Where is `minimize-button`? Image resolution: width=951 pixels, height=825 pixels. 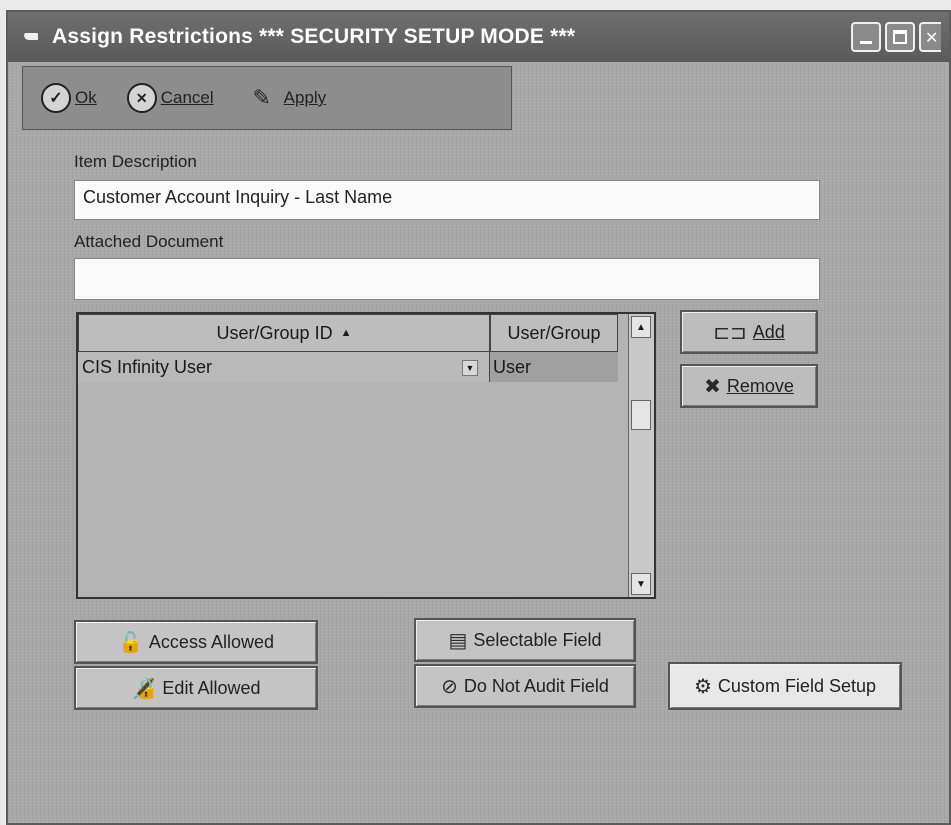
minimize-button is located at coordinates (866, 37).